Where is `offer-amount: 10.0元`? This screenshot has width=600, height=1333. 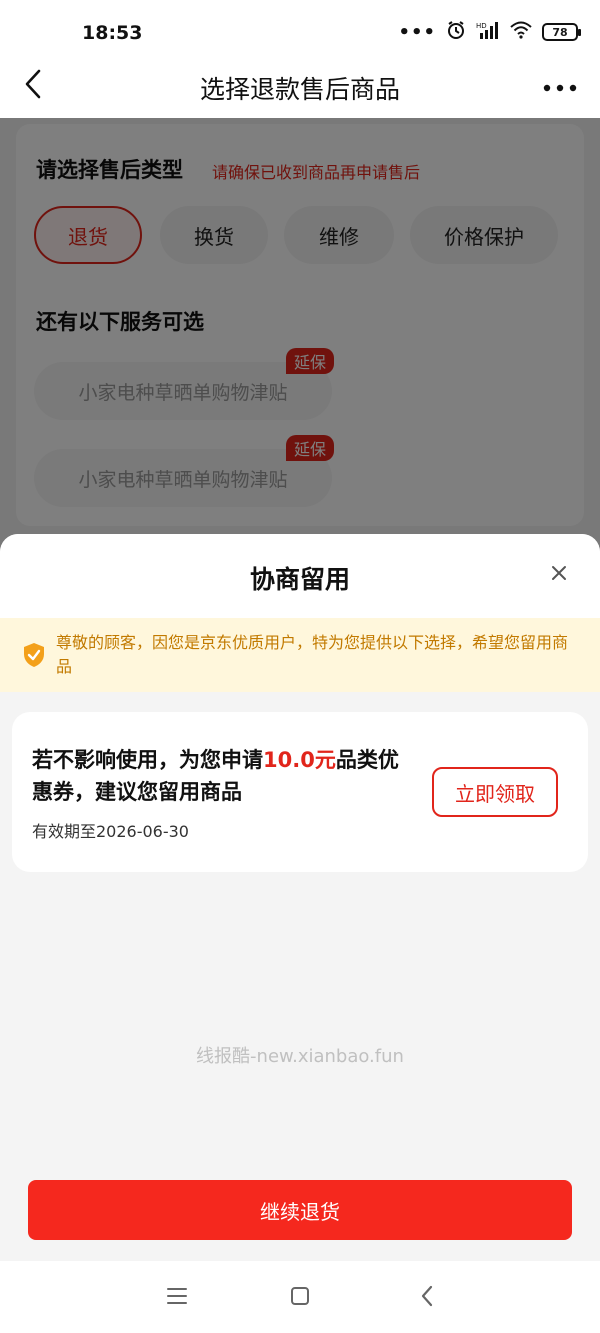
offer-amount: 10.0元 is located at coordinates (299, 760).